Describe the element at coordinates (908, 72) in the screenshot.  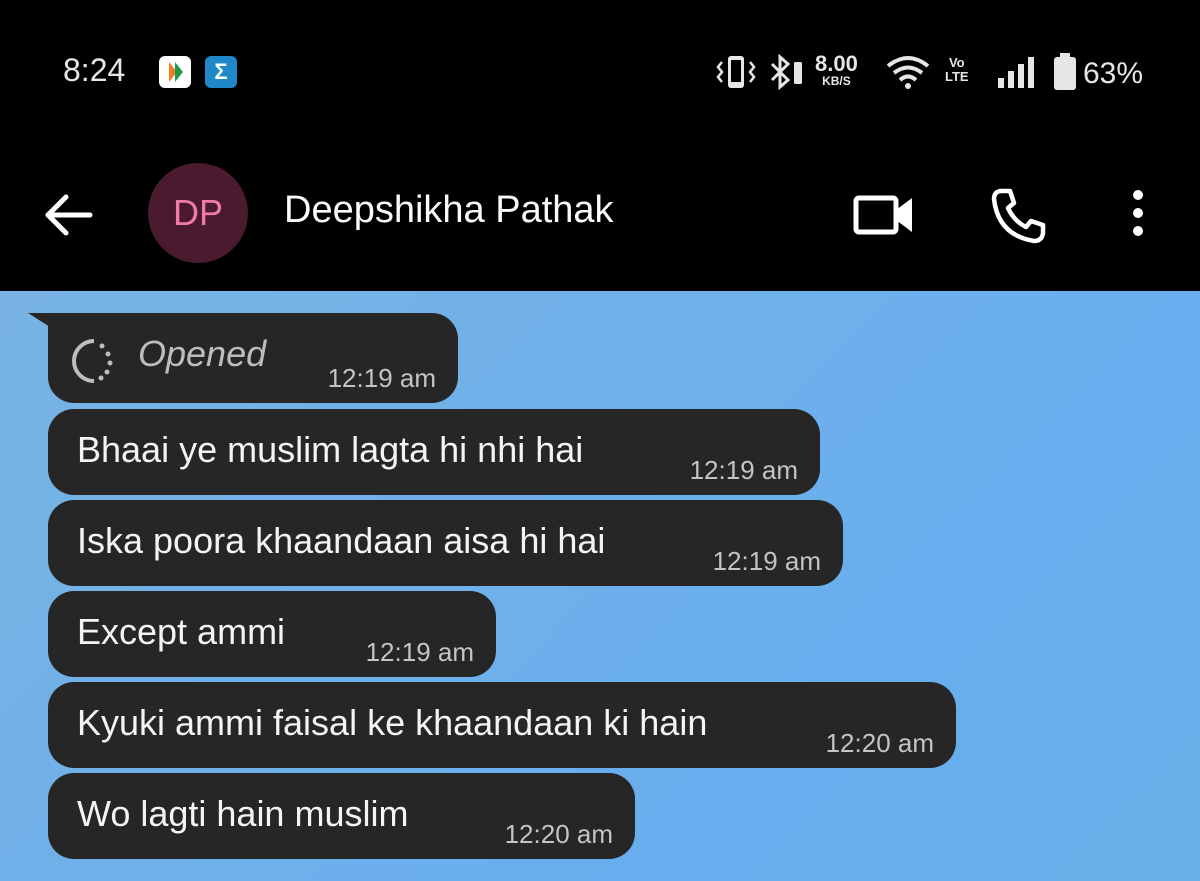
I see `wifi-icon` at that location.